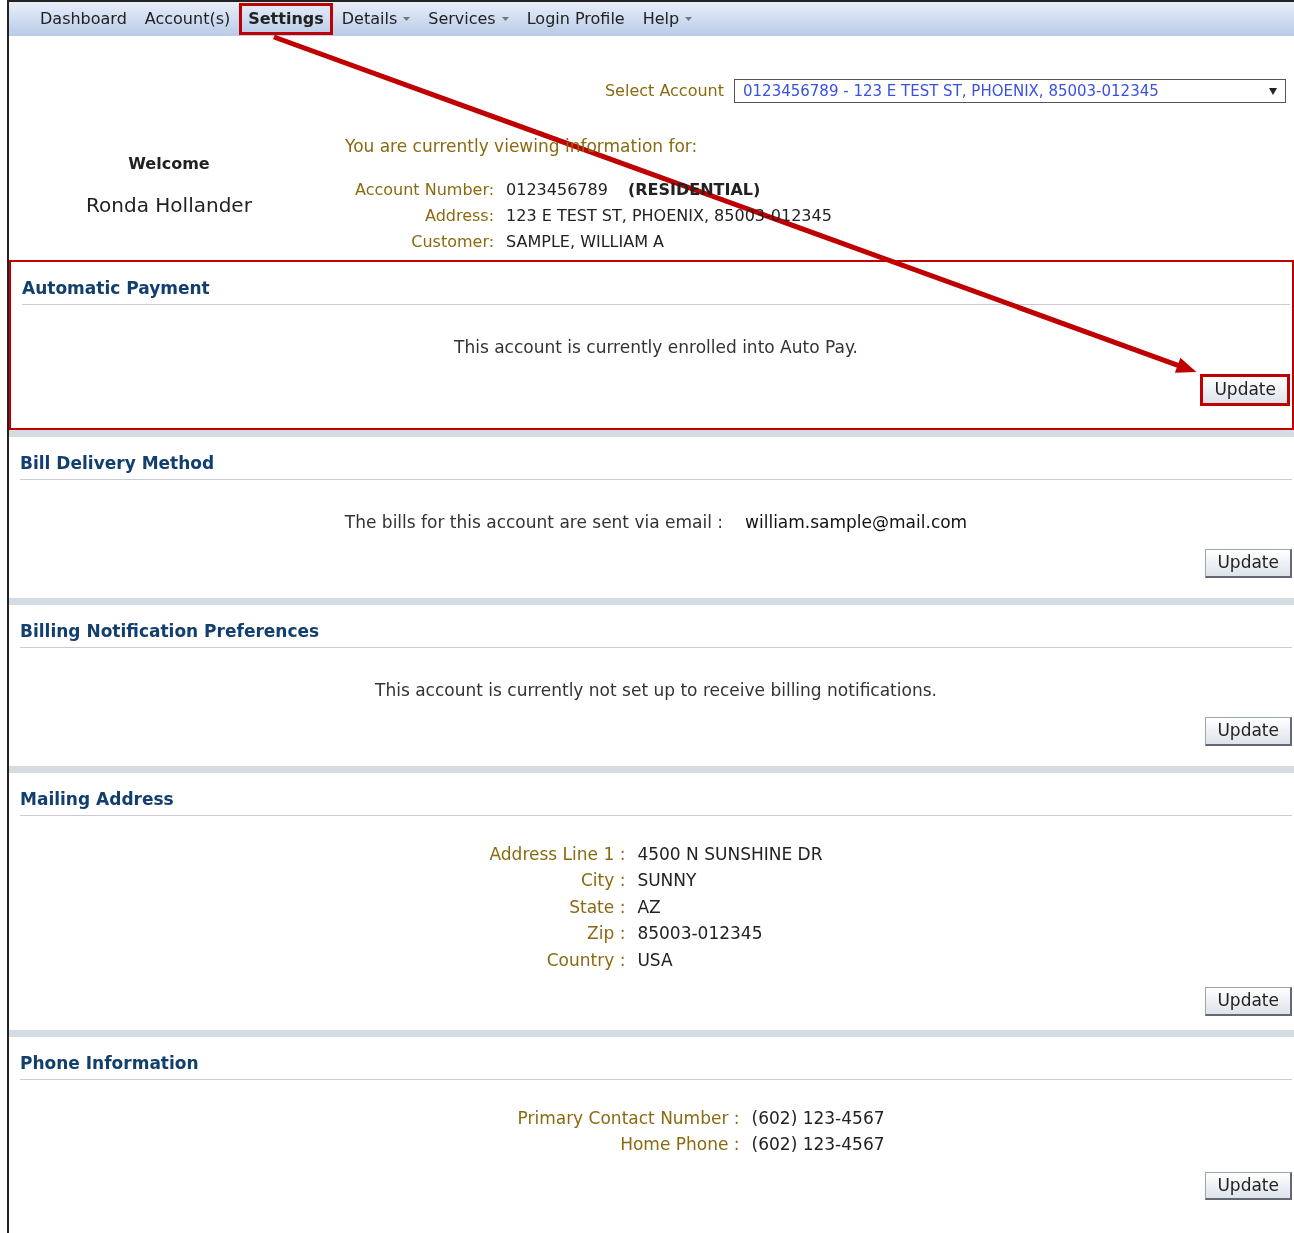 This screenshot has width=1294, height=1233. I want to click on field-label: Address:, so click(459, 215).